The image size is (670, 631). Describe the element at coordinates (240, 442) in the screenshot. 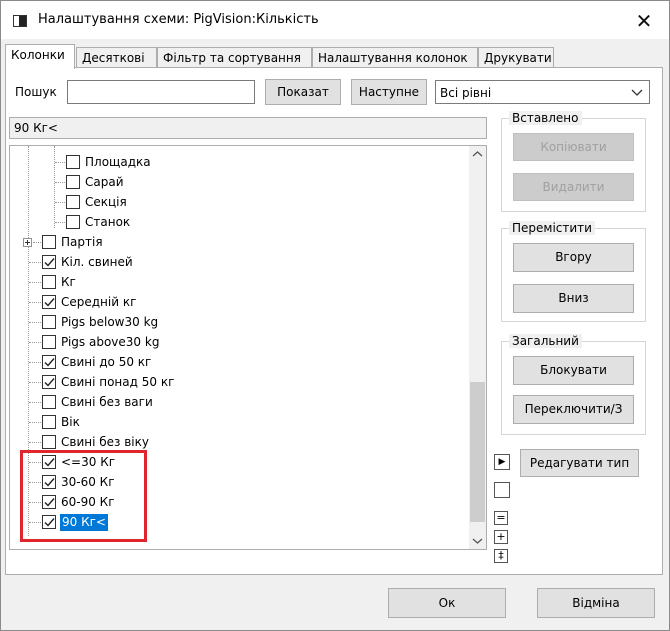

I see `tree-item: Свині без віку` at that location.